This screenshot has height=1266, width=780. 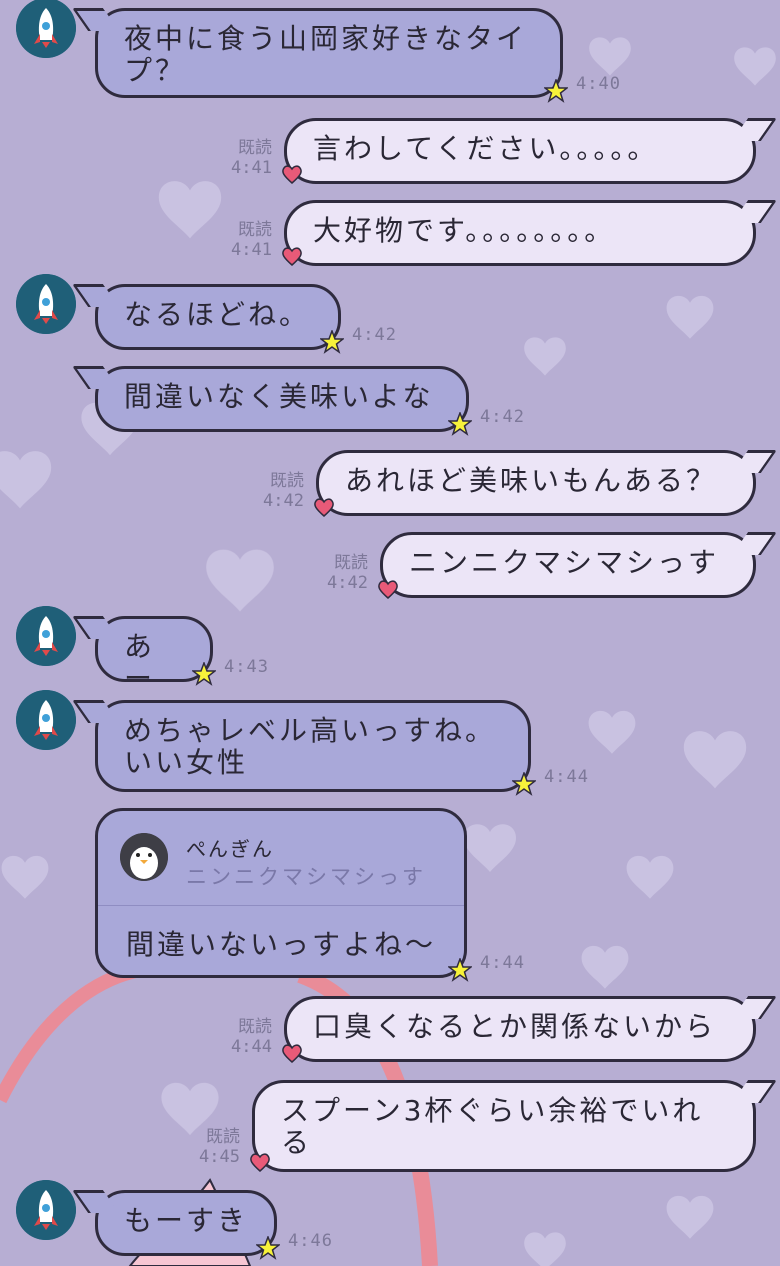 I want to click on quoted-message: ぺんぎん ニンニクマシマシっす, so click(x=281, y=858).